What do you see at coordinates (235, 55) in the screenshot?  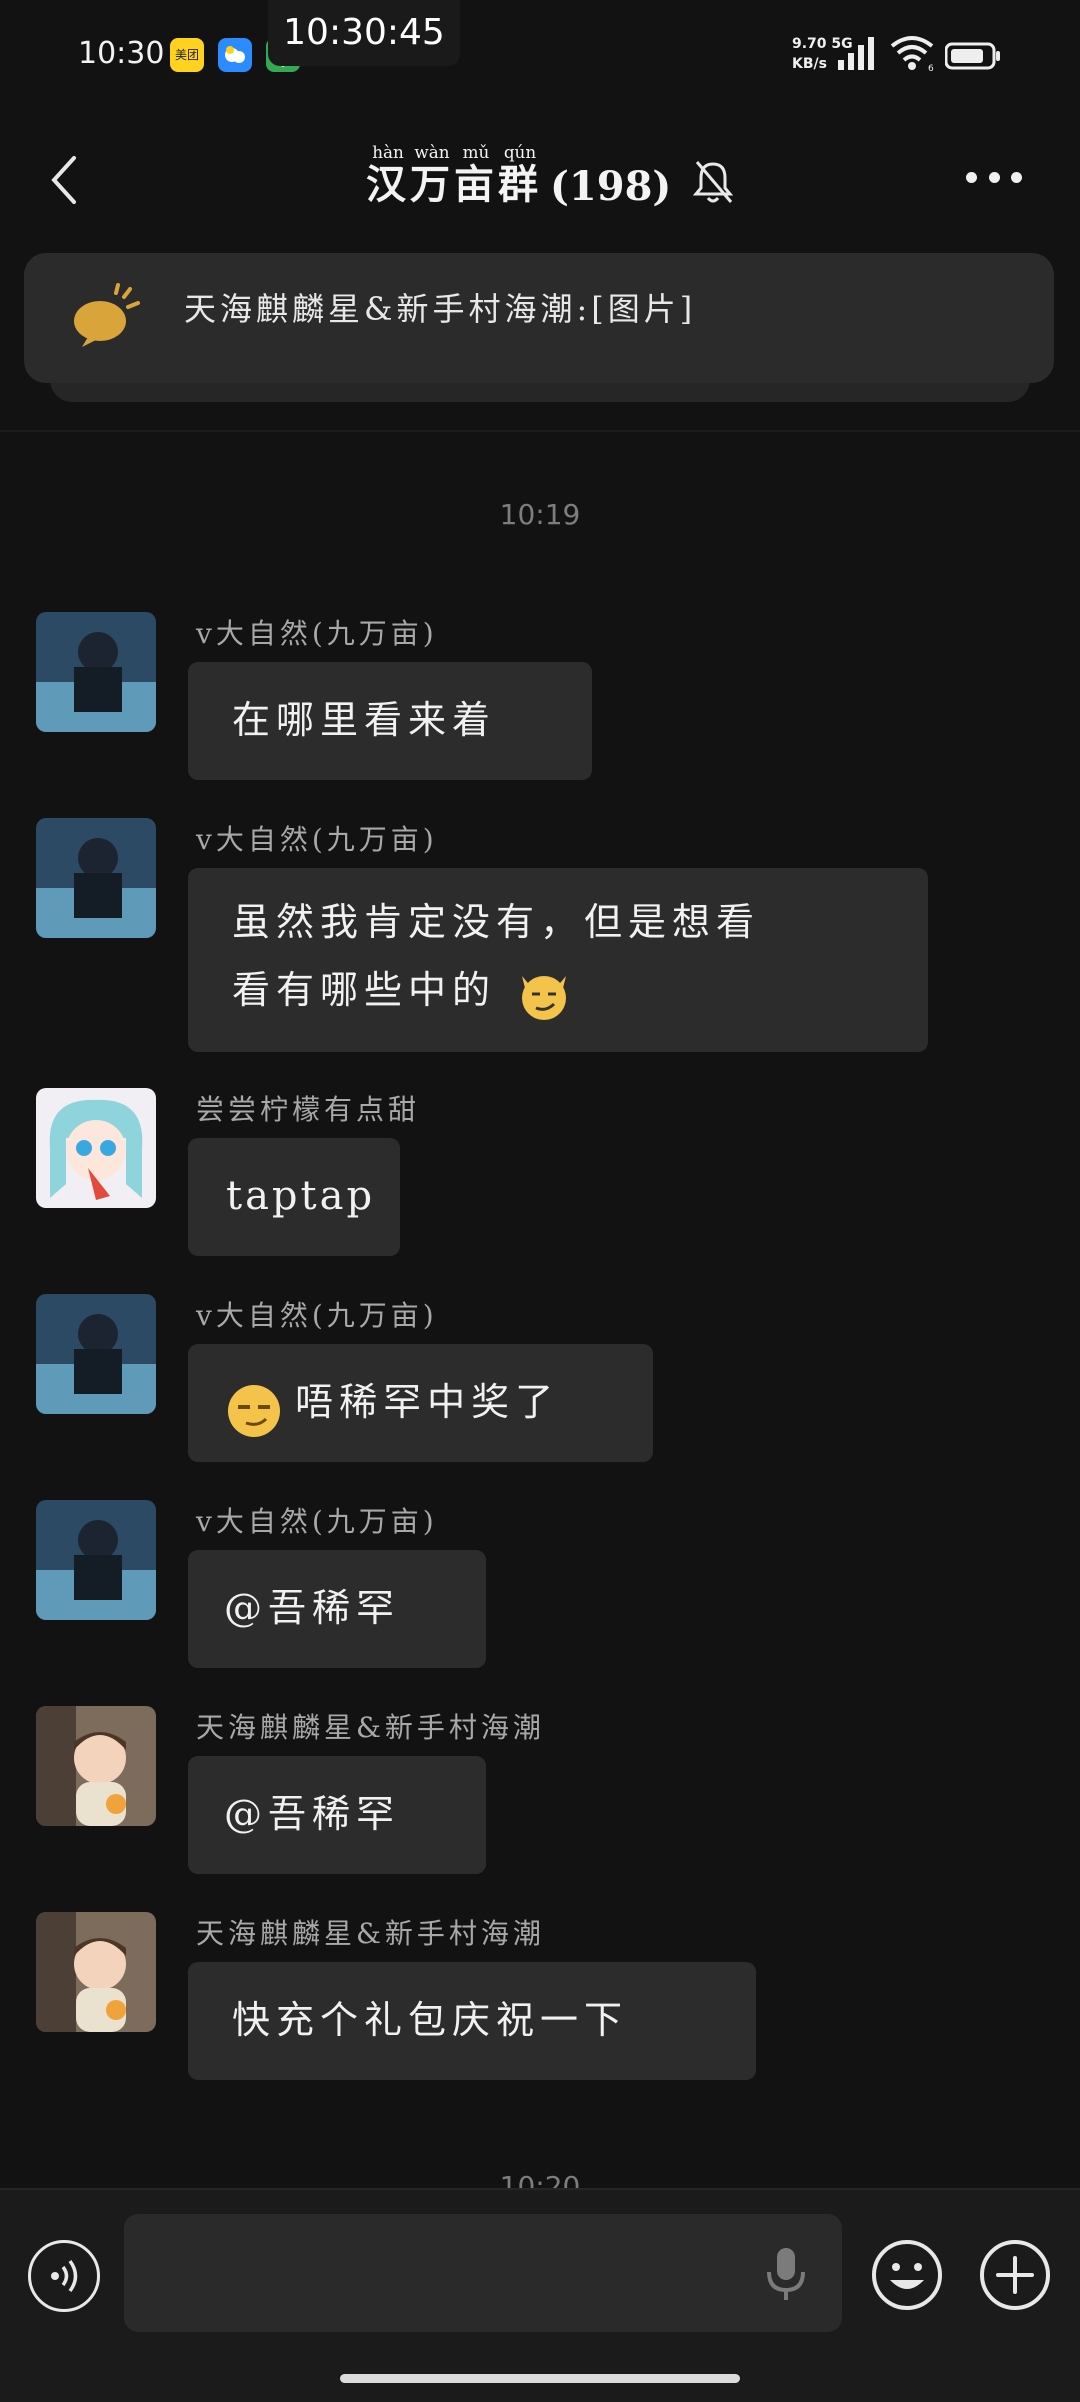 I see `weather-app-icon` at bounding box center [235, 55].